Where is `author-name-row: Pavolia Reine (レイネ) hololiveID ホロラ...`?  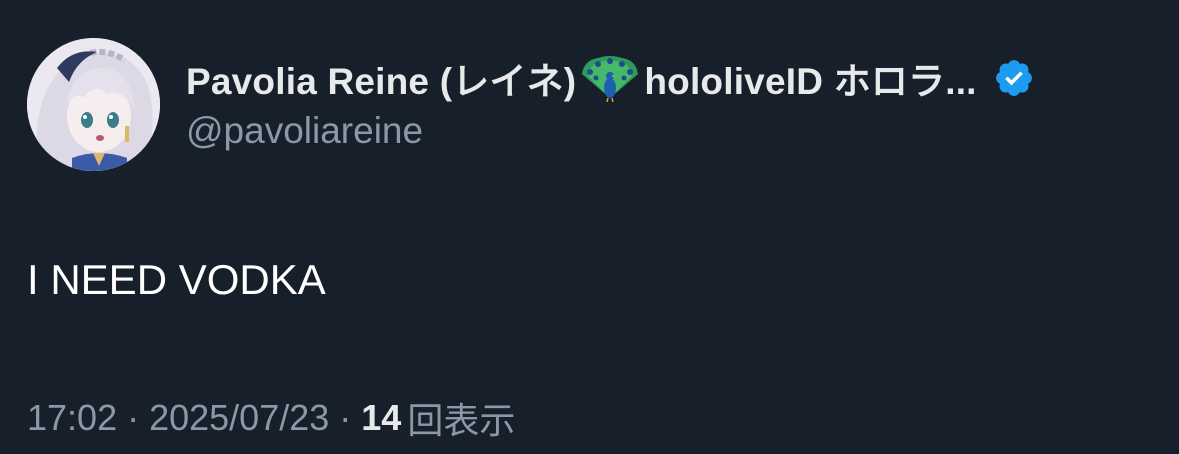
author-name-row: Pavolia Reine (レイネ) hololiveID ホロラ... is located at coordinates (610, 78).